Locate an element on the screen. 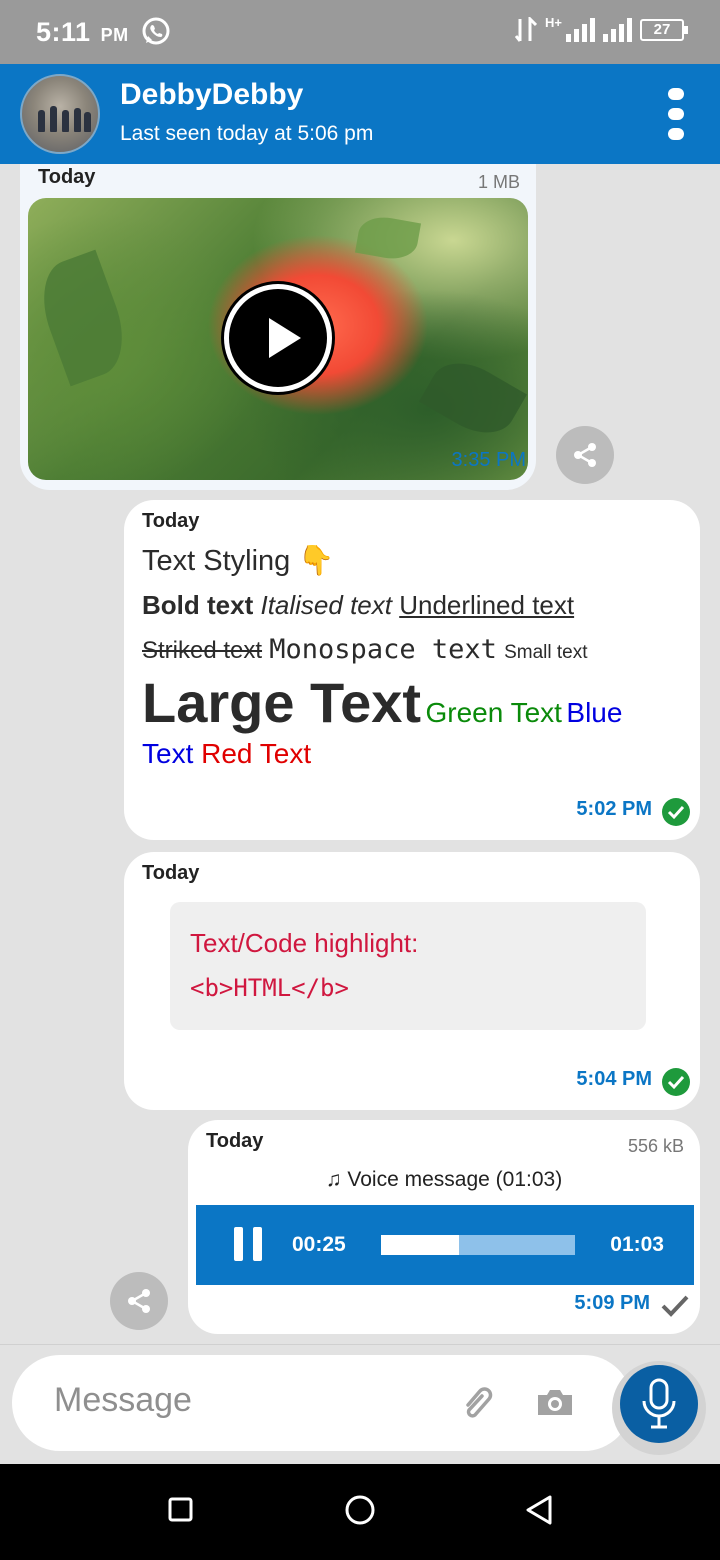  avatar is located at coordinates (60, 114).